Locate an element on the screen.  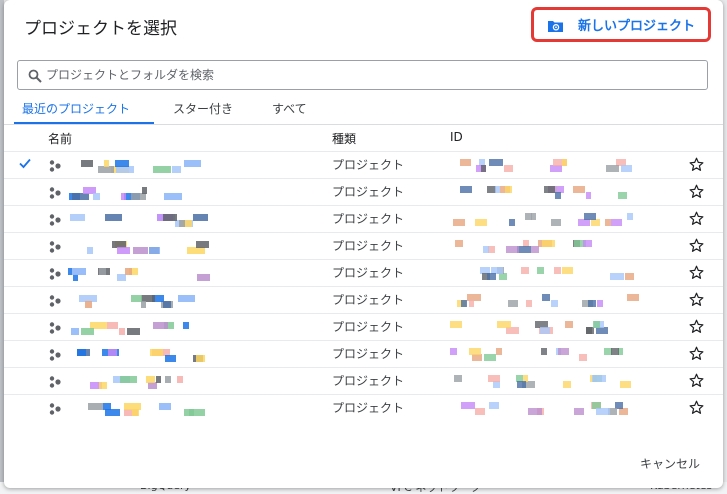
tab-starred: スター付き is located at coordinates (203, 108).